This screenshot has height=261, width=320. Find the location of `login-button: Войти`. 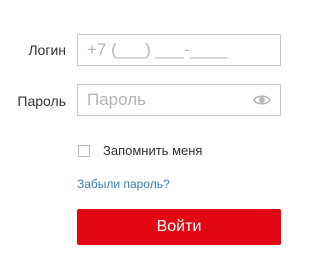

login-button: Войти is located at coordinates (179, 227).